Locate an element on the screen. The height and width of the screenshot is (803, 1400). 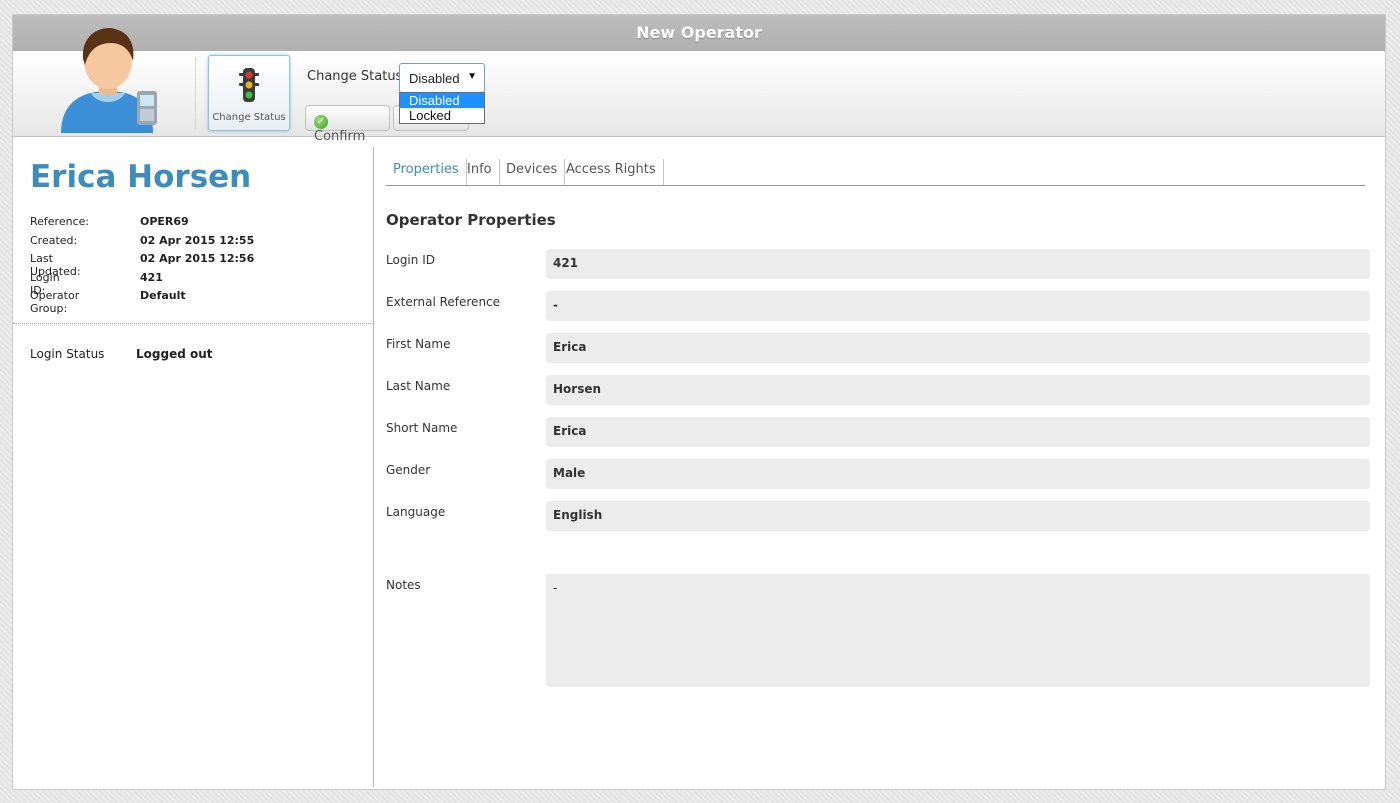
status-option-locked: Locked is located at coordinates (442, 115).